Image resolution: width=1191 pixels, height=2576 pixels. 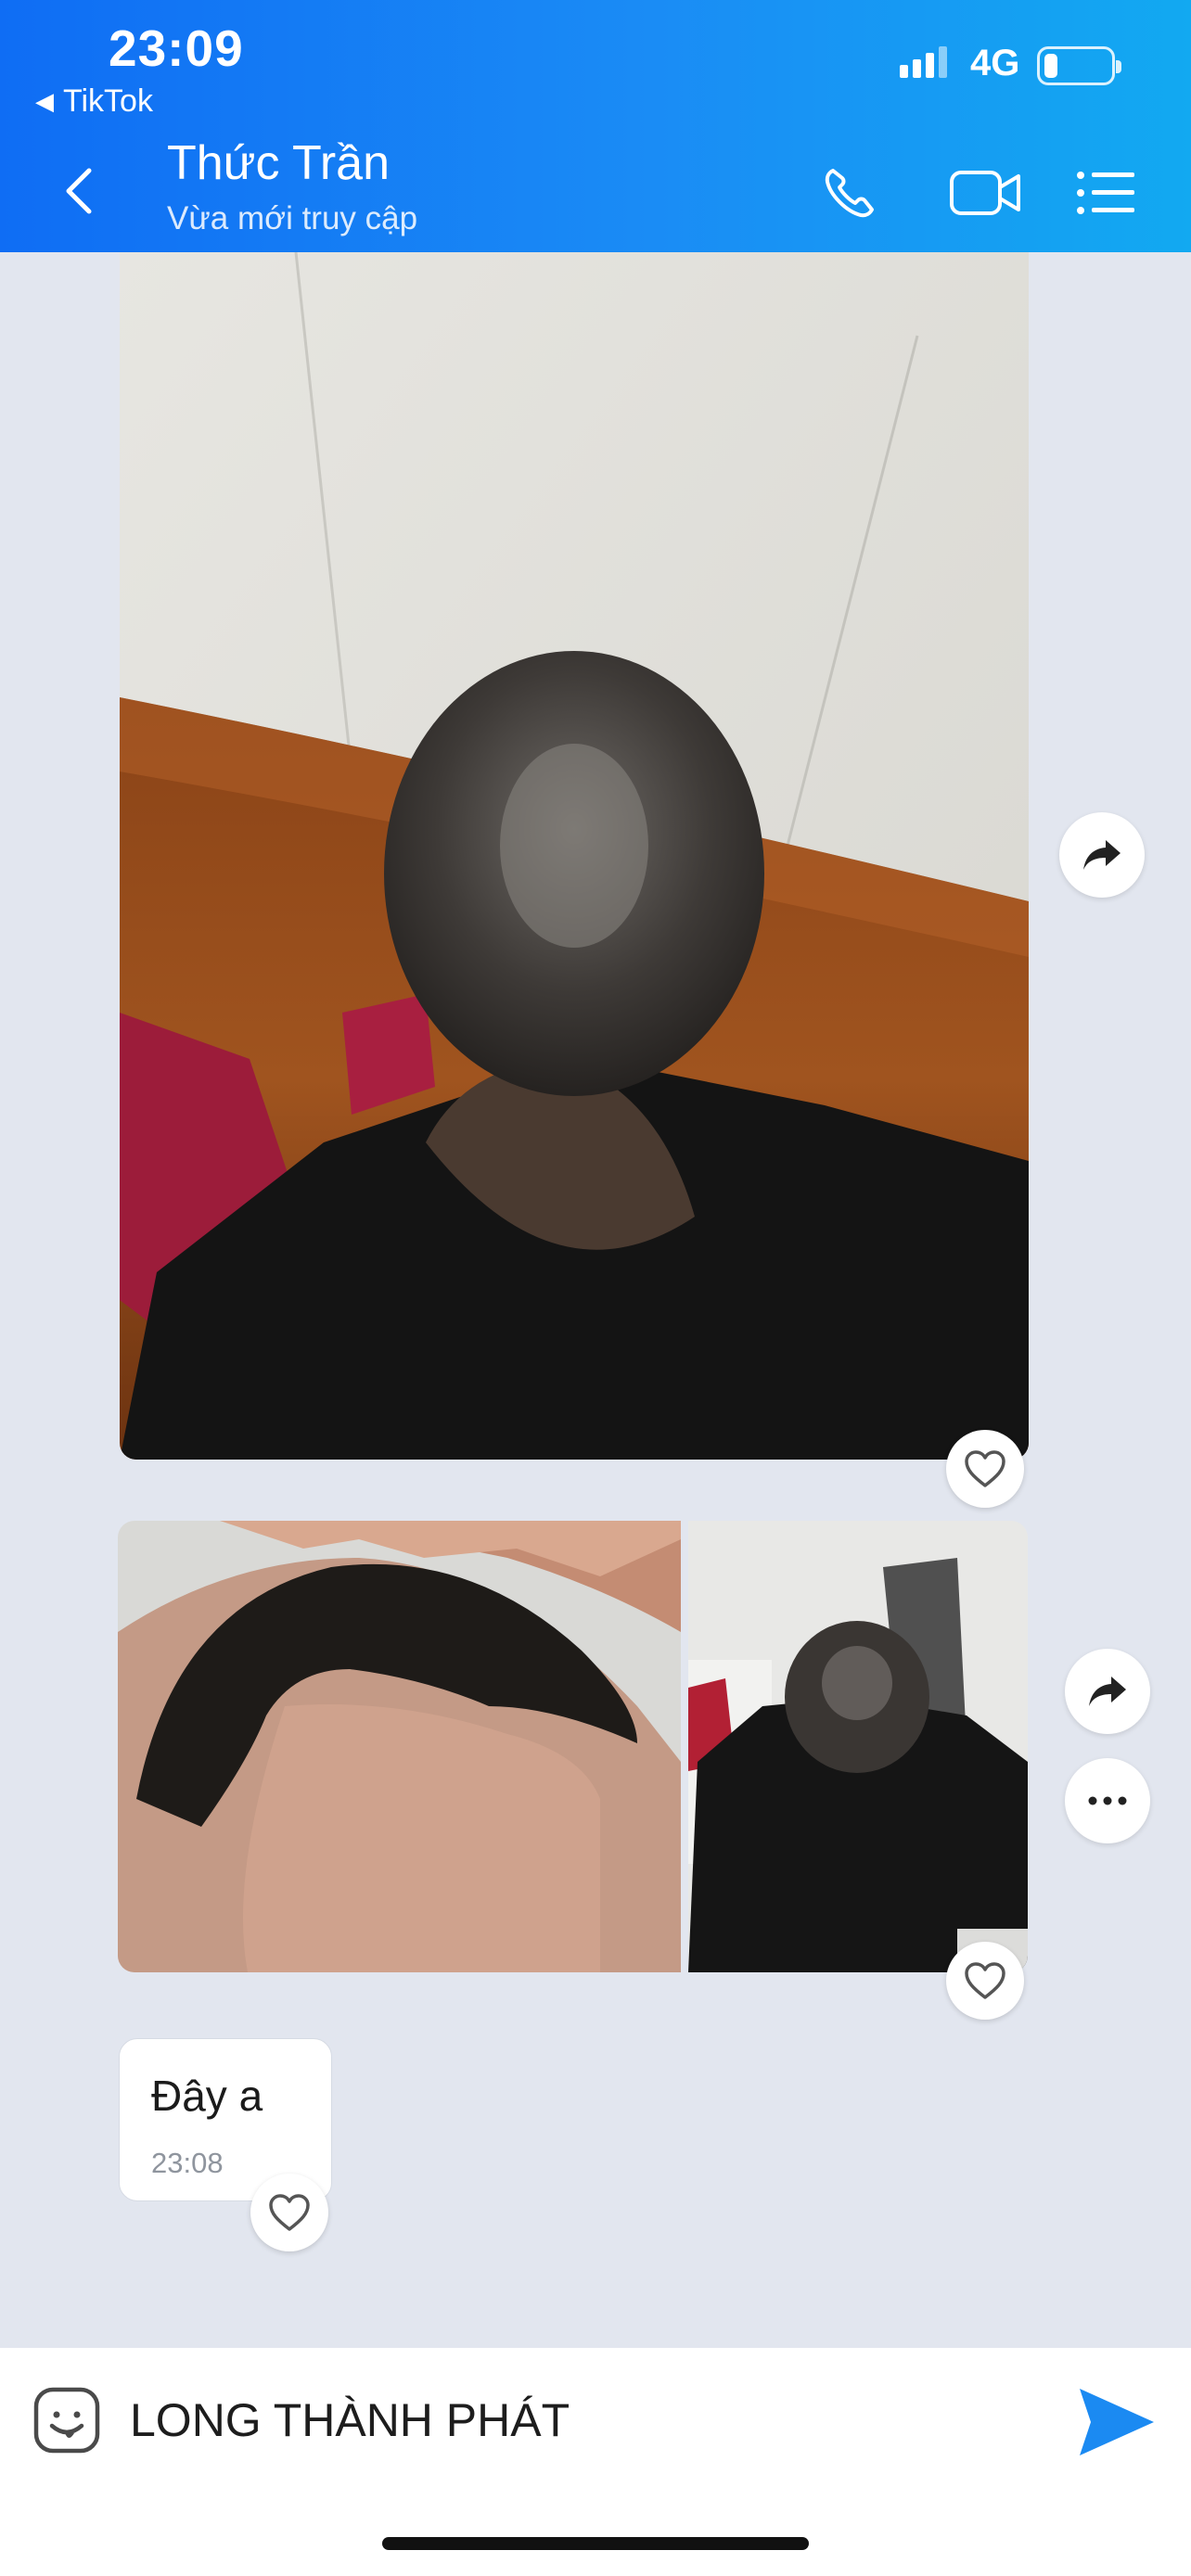 I want to click on back-icon, so click(x=79, y=191).